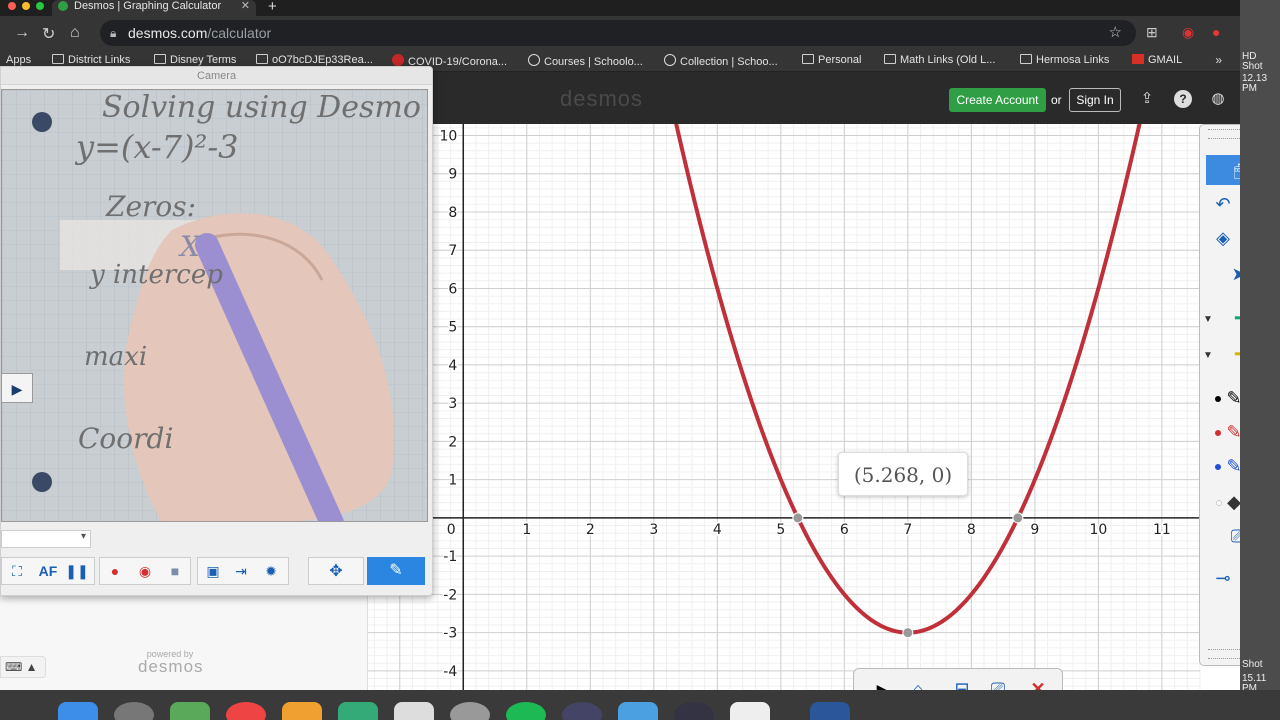 This screenshot has height=720, width=1280. What do you see at coordinates (844, 530) in the screenshot?
I see `x-tick-label: 6` at bounding box center [844, 530].